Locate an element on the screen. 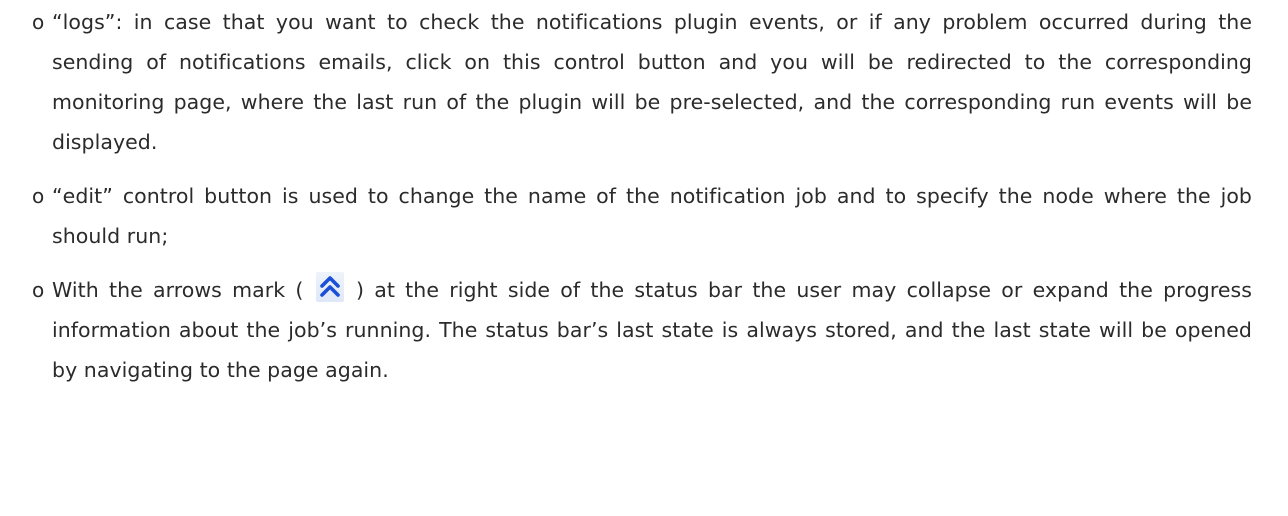 This screenshot has width=1288, height=516. double-chevron-up-icon is located at coordinates (329, 287).